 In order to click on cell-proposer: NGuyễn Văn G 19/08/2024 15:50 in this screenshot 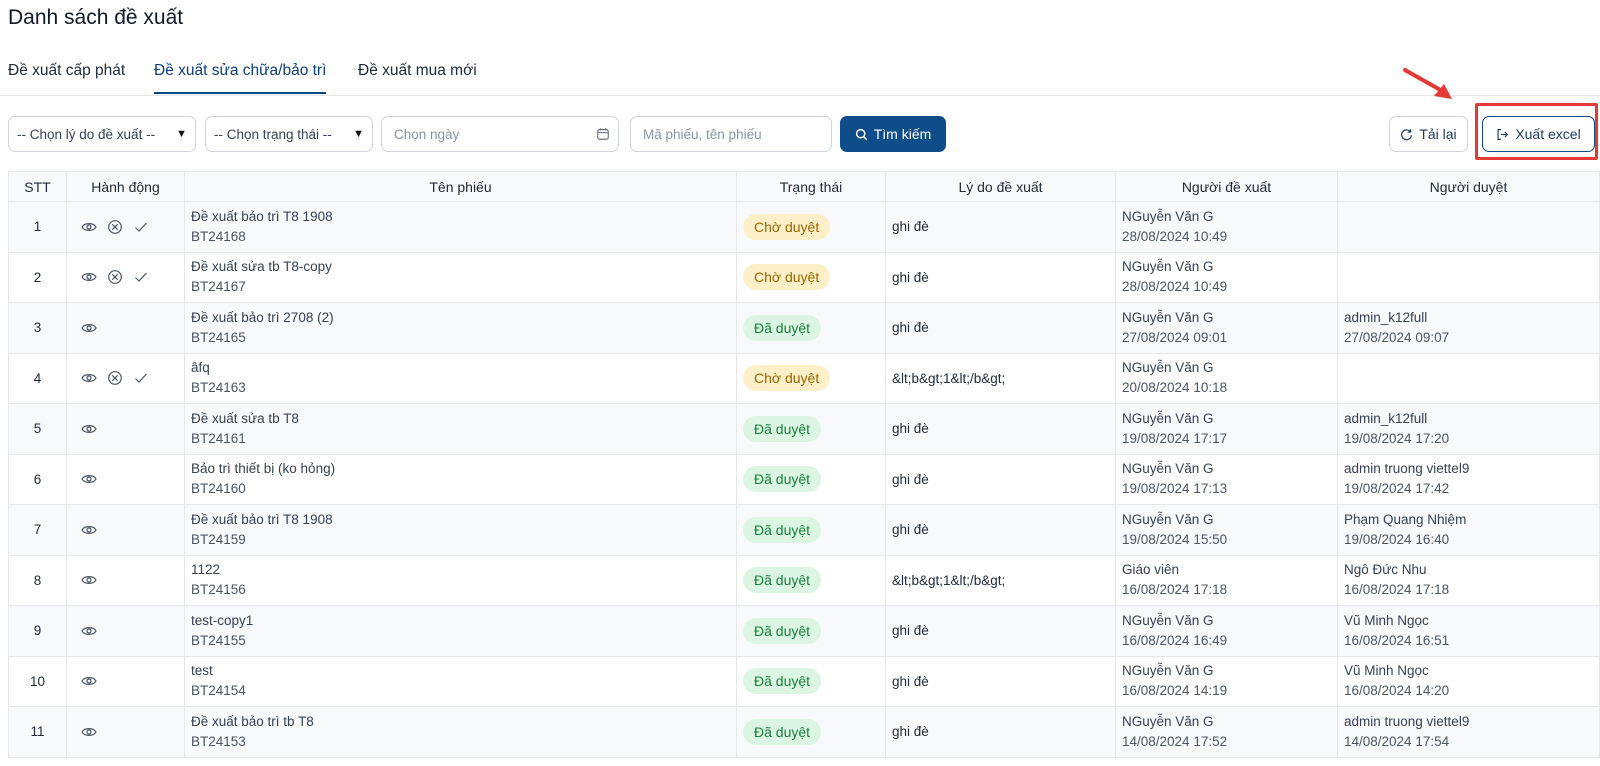, I will do `click(1226, 530)`.